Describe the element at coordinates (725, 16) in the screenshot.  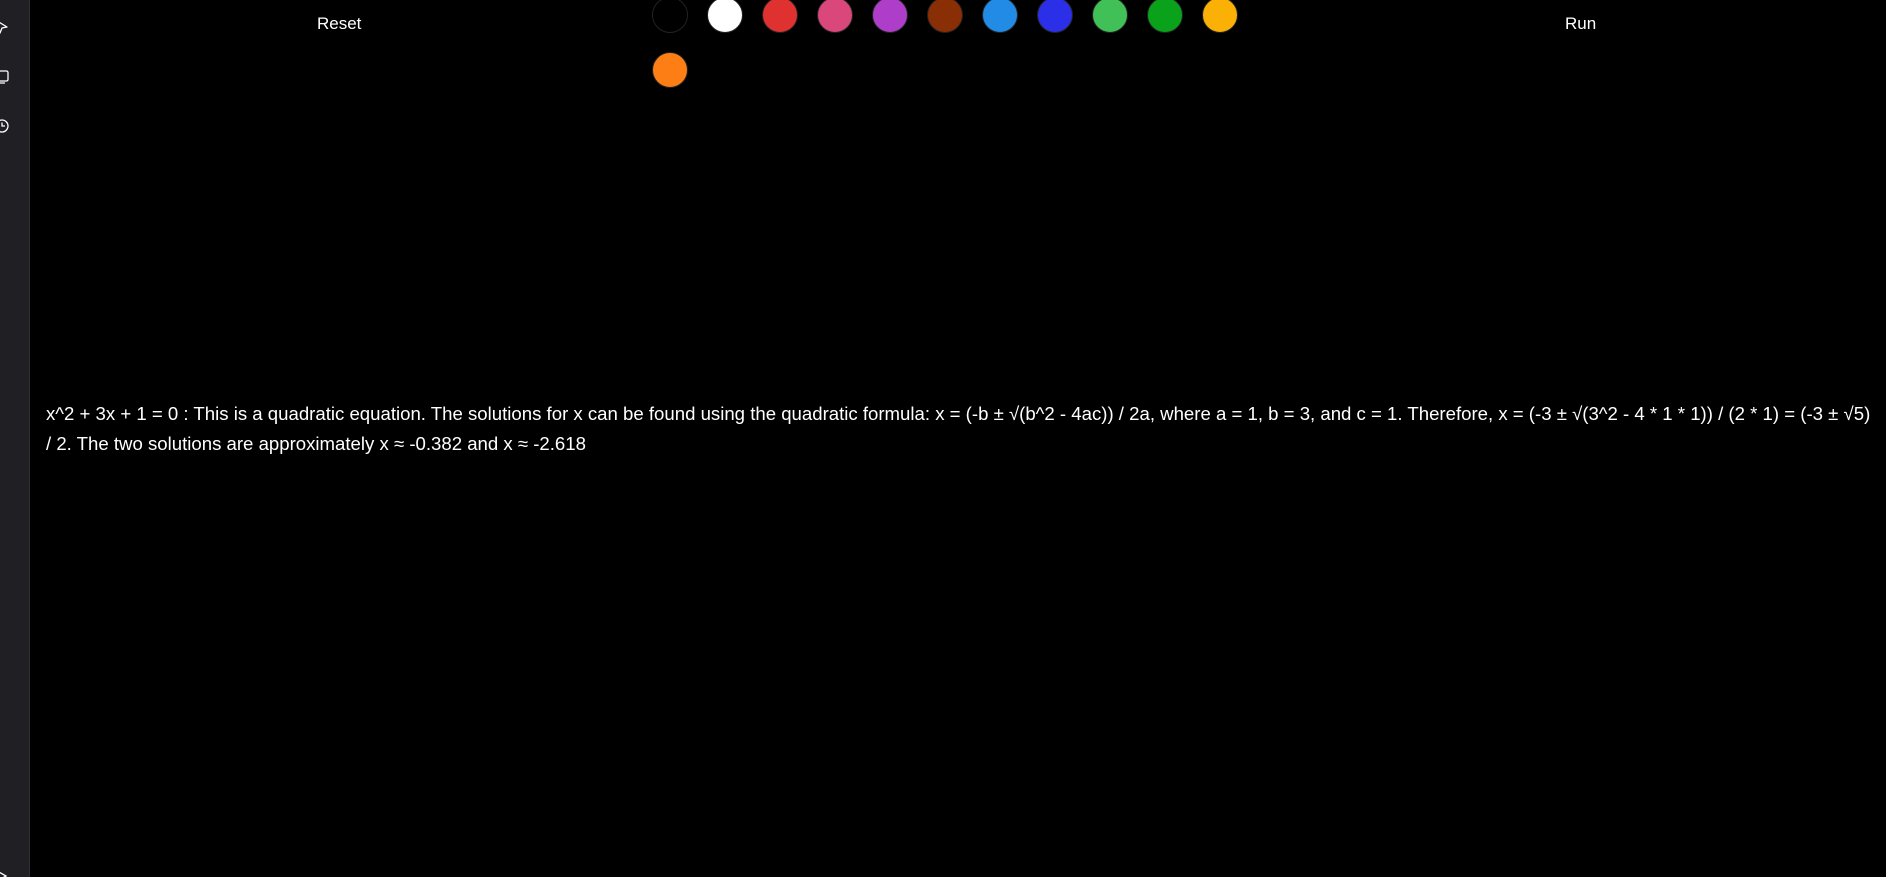
I see `color-swatch-white` at that location.